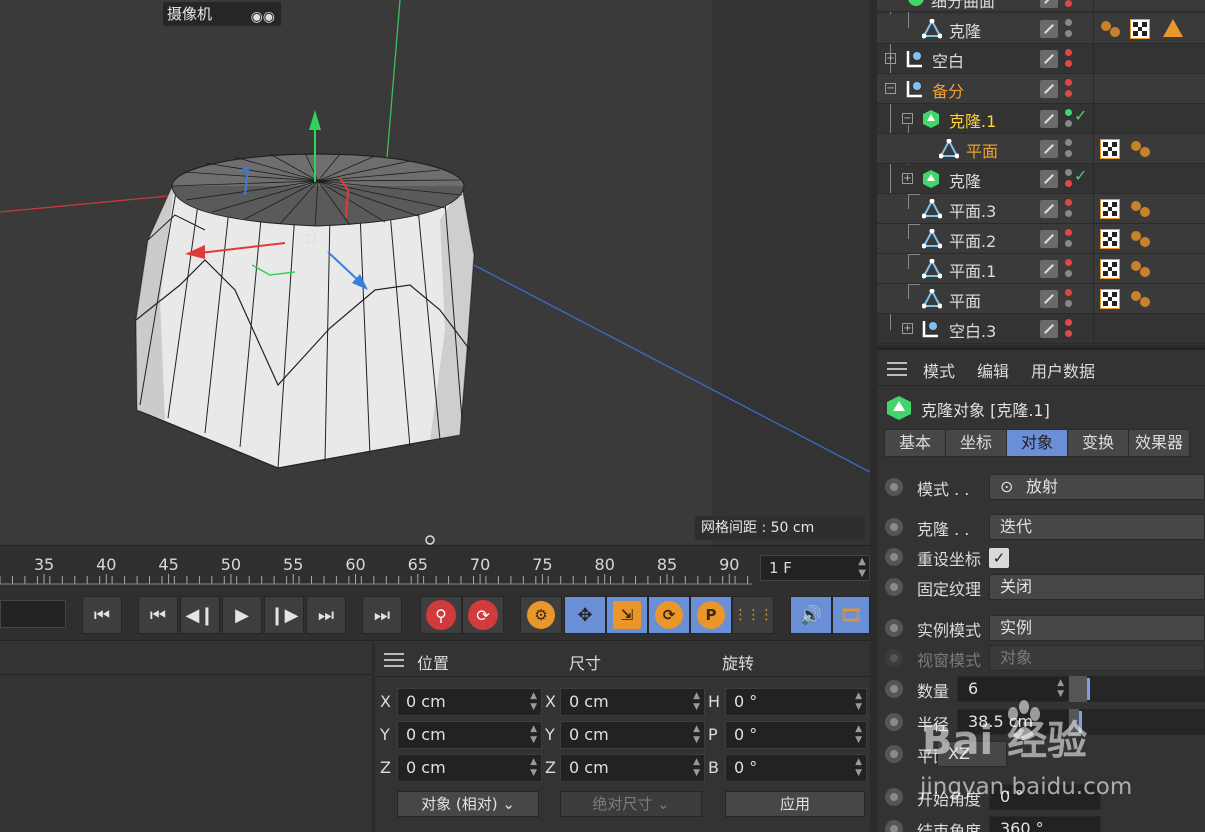 Image resolution: width=1205 pixels, height=832 pixels. What do you see at coordinates (1063, 370) in the screenshot?
I see `menu-user-data: 用户数据` at bounding box center [1063, 370].